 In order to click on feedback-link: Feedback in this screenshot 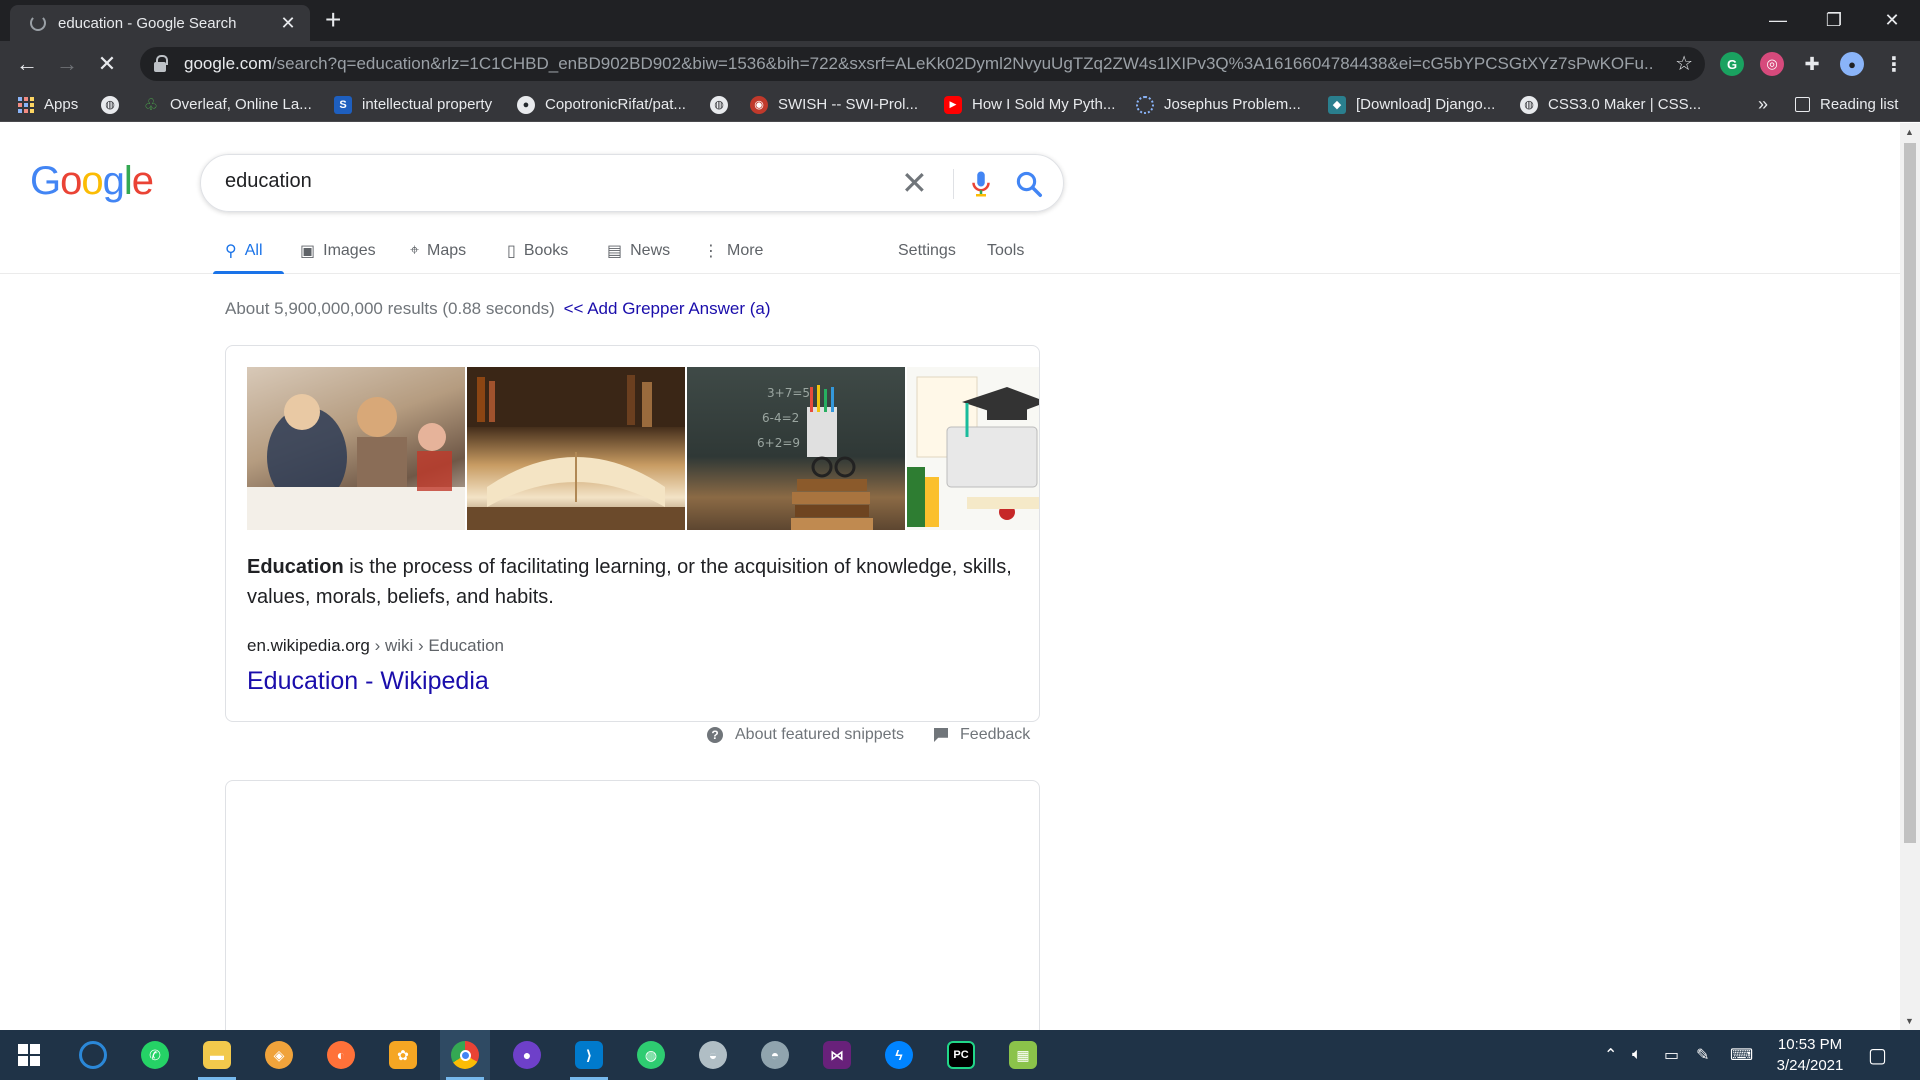, I will do `click(995, 735)`.